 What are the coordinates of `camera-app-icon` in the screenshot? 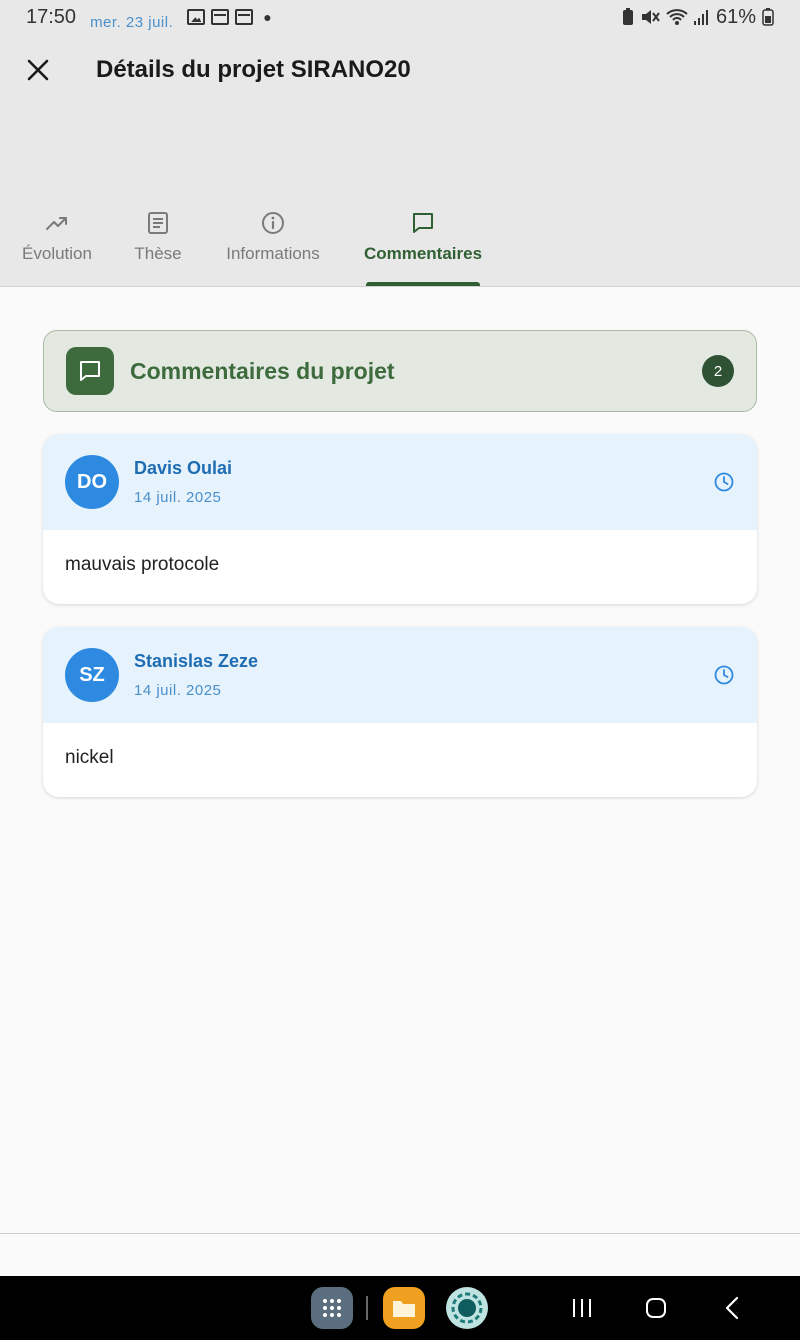 It's located at (467, 1308).